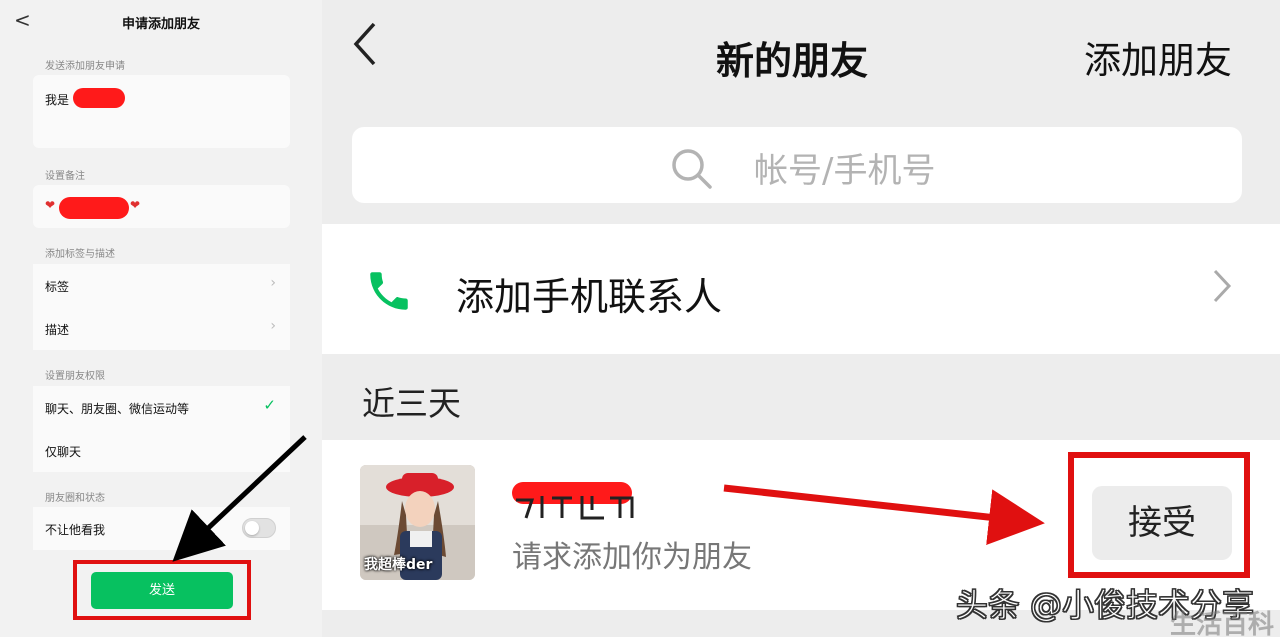  I want to click on hide-my-moments-label: 不让他看我, so click(75, 530).